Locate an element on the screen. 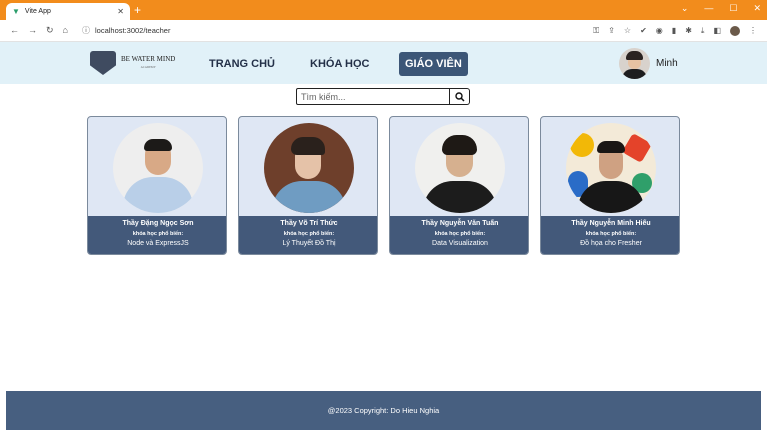 This screenshot has height=437, width=767. key-icon: ⚿ is located at coordinates (596, 31).